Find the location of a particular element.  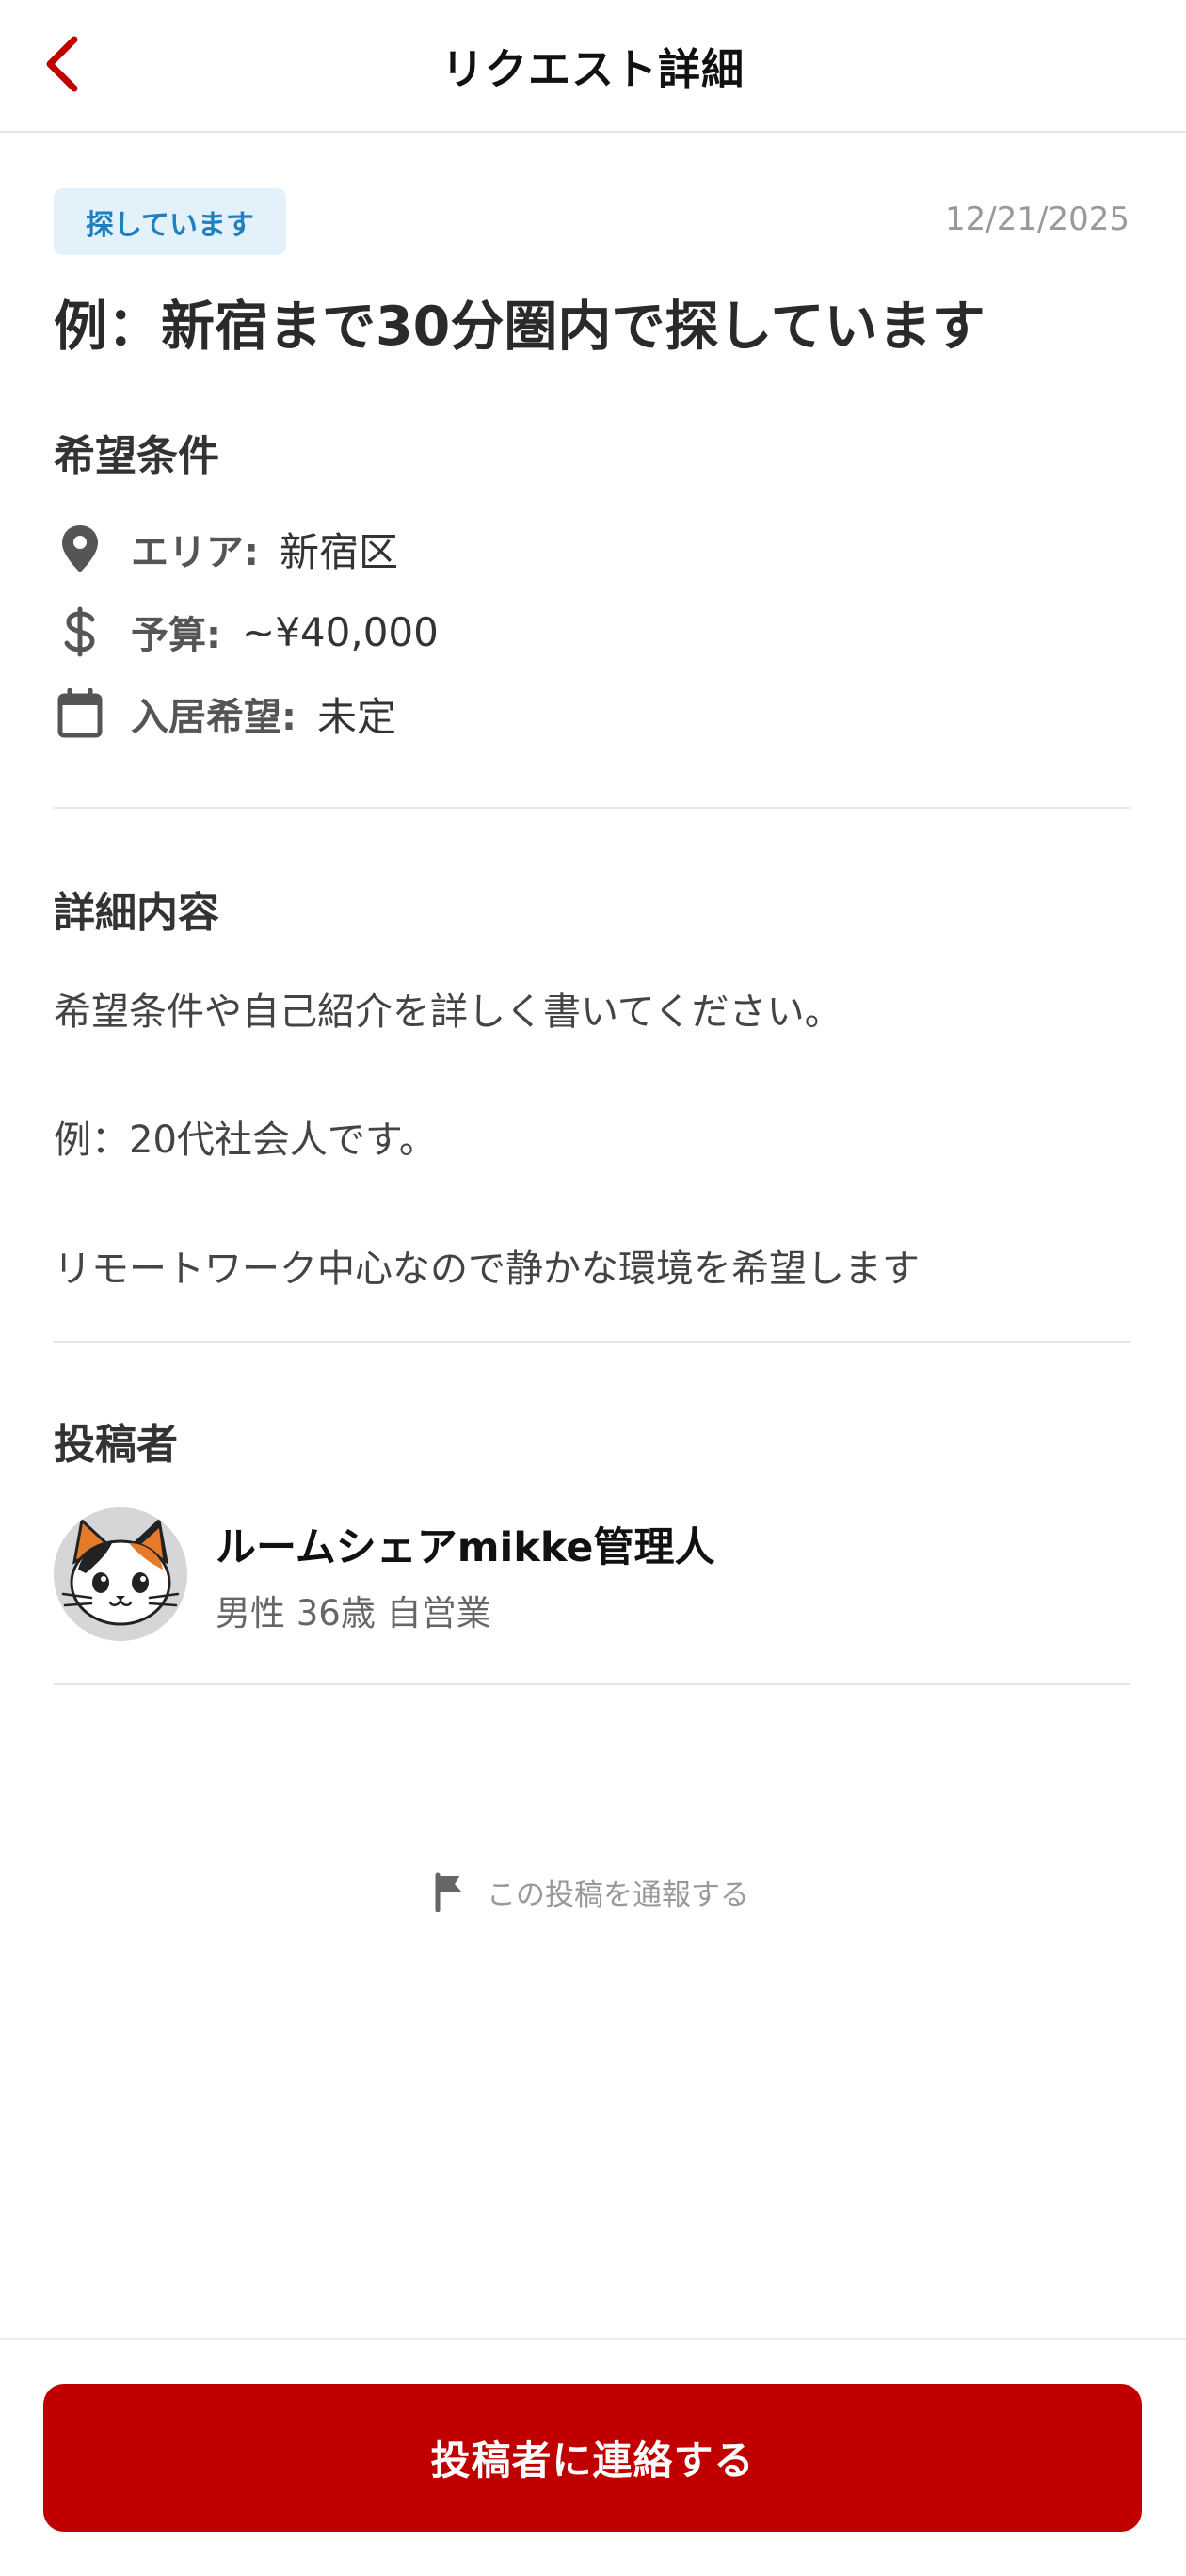

page-title: リクエスト詳細 is located at coordinates (593, 69).